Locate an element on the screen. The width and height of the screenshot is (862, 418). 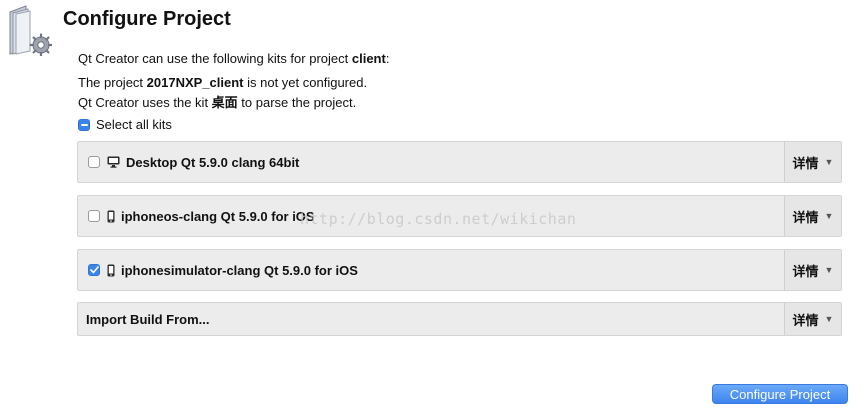
import-build-panel: Import Build From... 详情 ▼ is located at coordinates (459, 319).